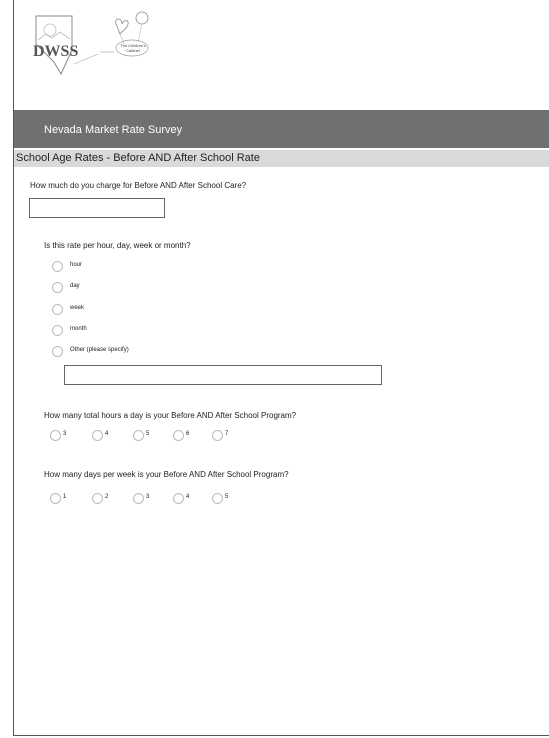  I want to click on partner-logo-text: The Children's Cabinet, so click(133, 48).